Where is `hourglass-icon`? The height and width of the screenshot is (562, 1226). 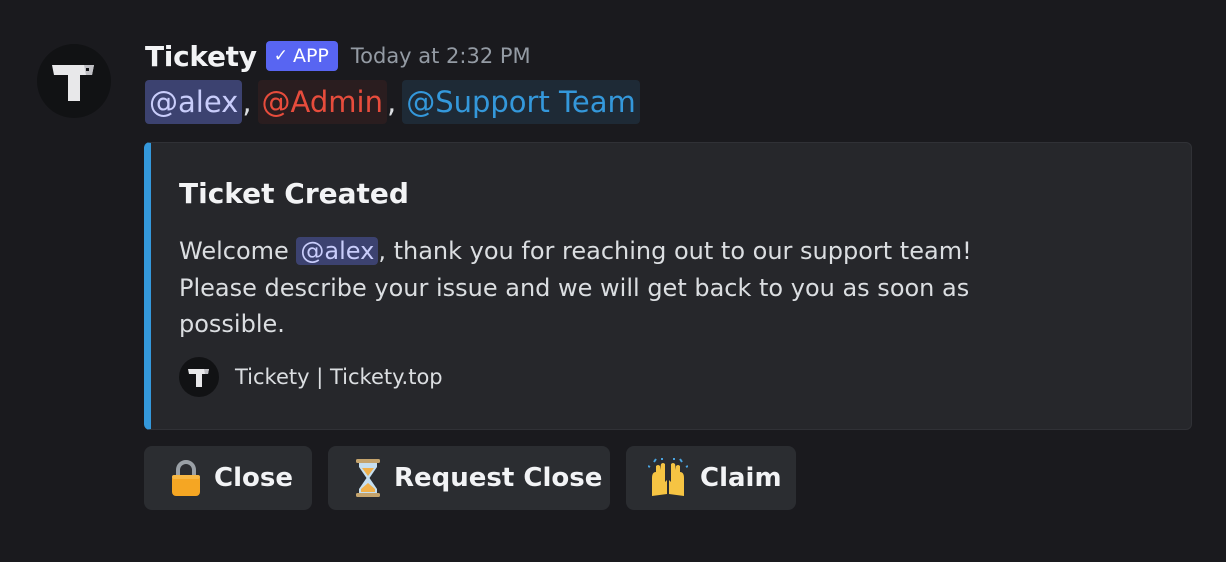
hourglass-icon is located at coordinates (368, 478).